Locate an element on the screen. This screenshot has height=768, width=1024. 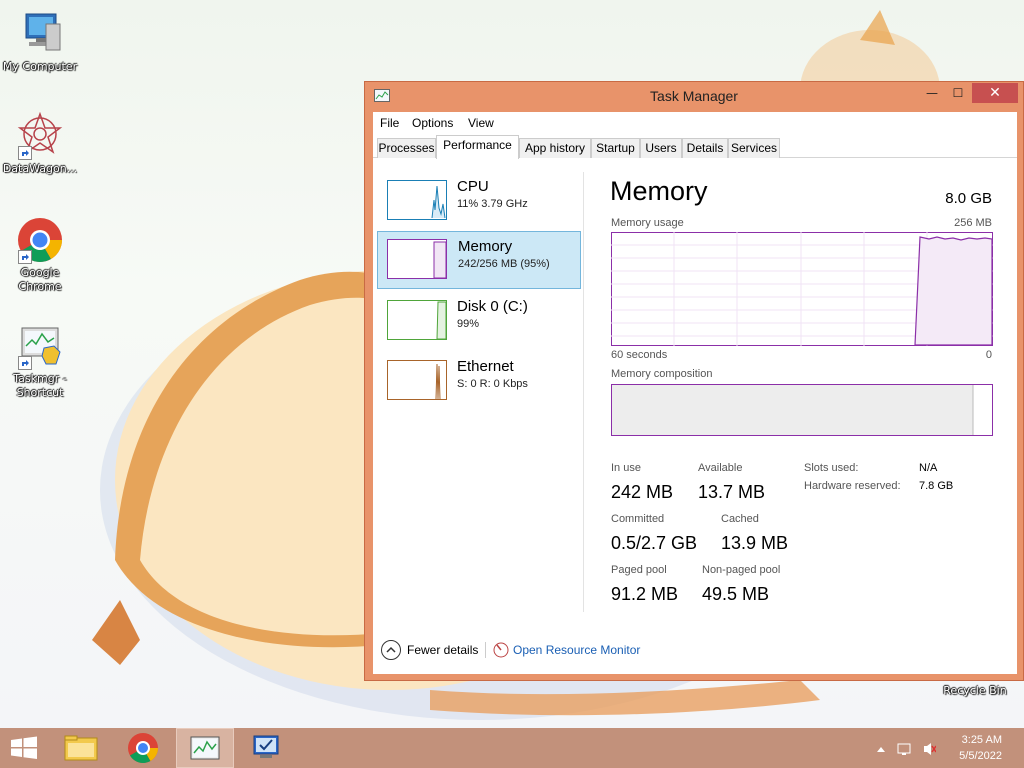
sidebar-item-disk: Disk 0 (C:) 99% is located at coordinates (479, 321).